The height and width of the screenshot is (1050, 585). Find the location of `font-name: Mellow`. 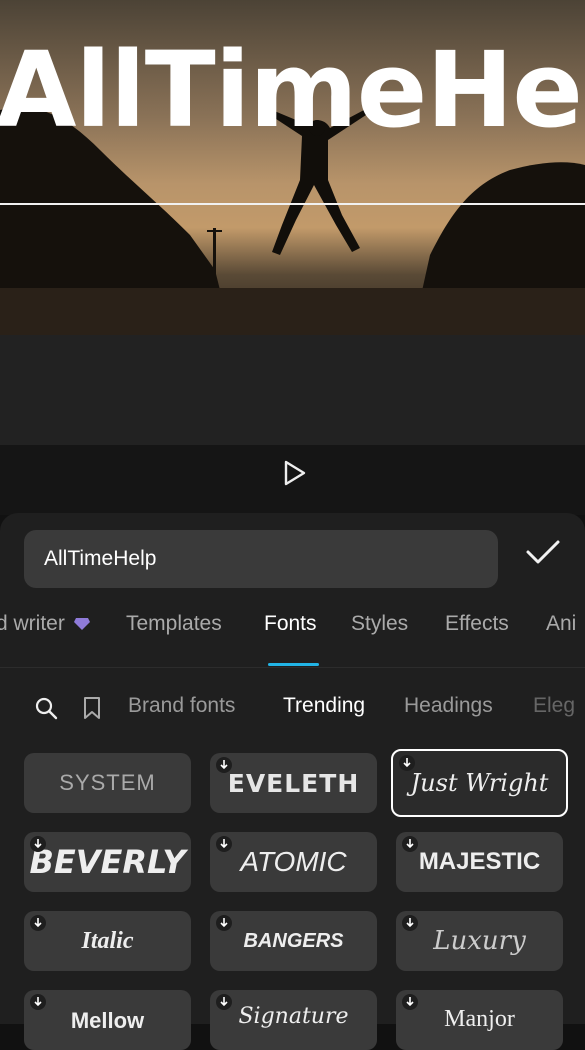

font-name: Mellow is located at coordinates (107, 1020).